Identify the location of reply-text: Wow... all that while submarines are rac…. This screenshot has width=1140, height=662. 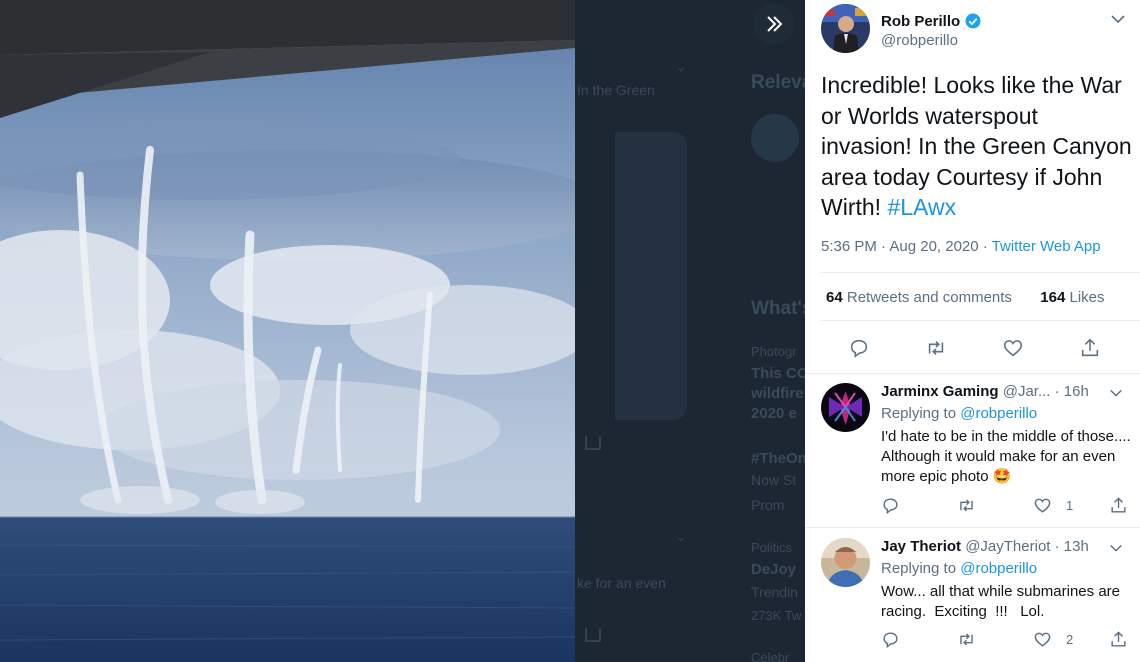
(1003, 601).